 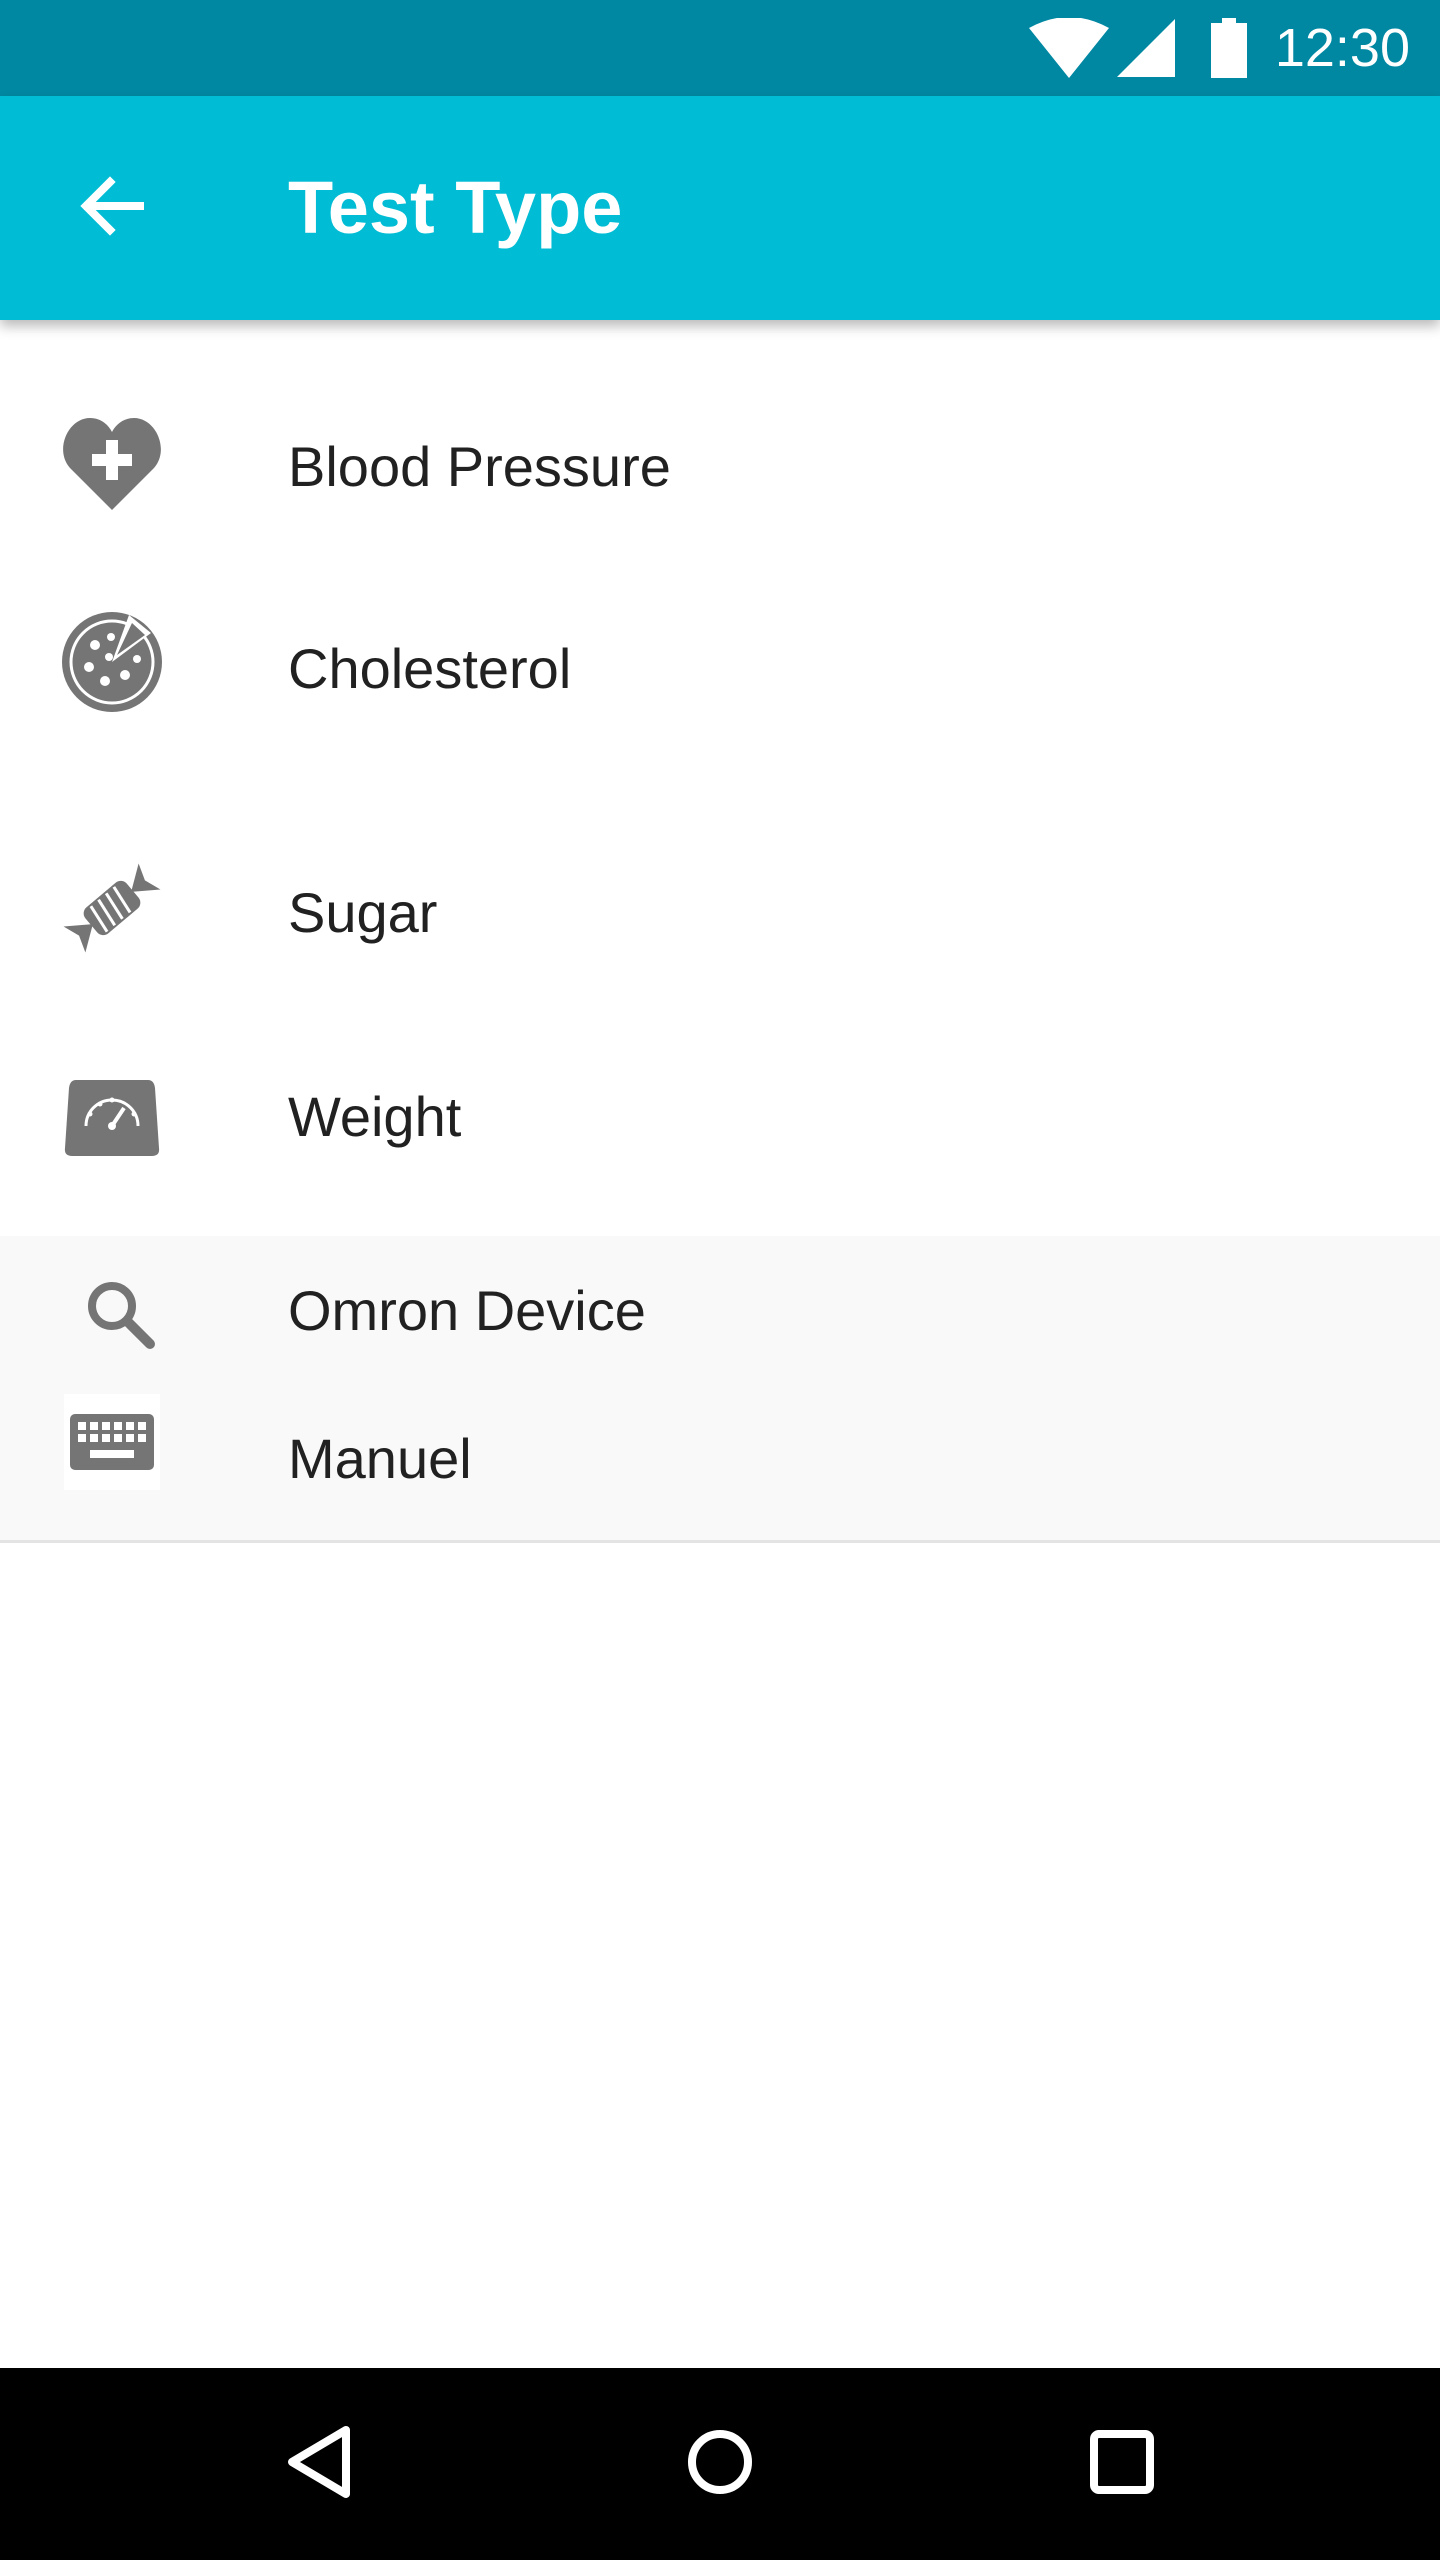 I want to click on list-item-label: Manuel, so click(x=380, y=1458).